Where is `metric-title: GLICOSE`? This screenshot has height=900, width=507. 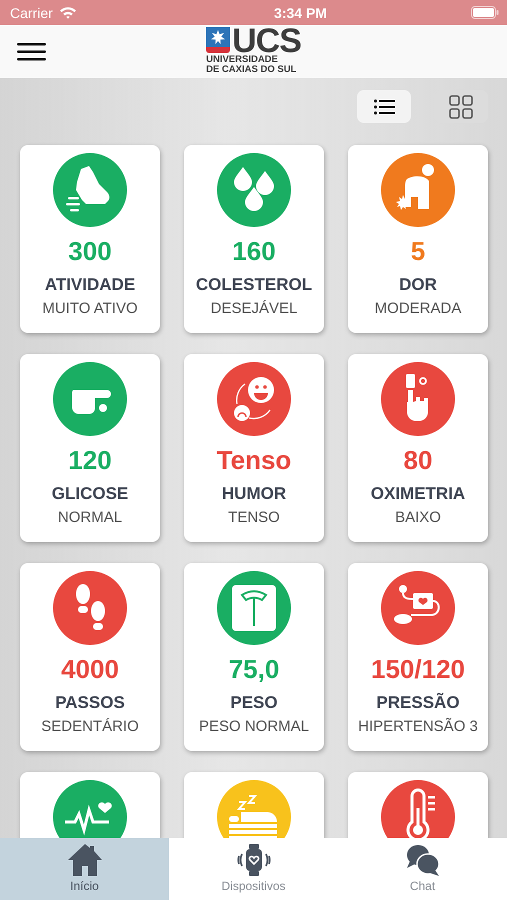
metric-title: GLICOSE is located at coordinates (90, 494).